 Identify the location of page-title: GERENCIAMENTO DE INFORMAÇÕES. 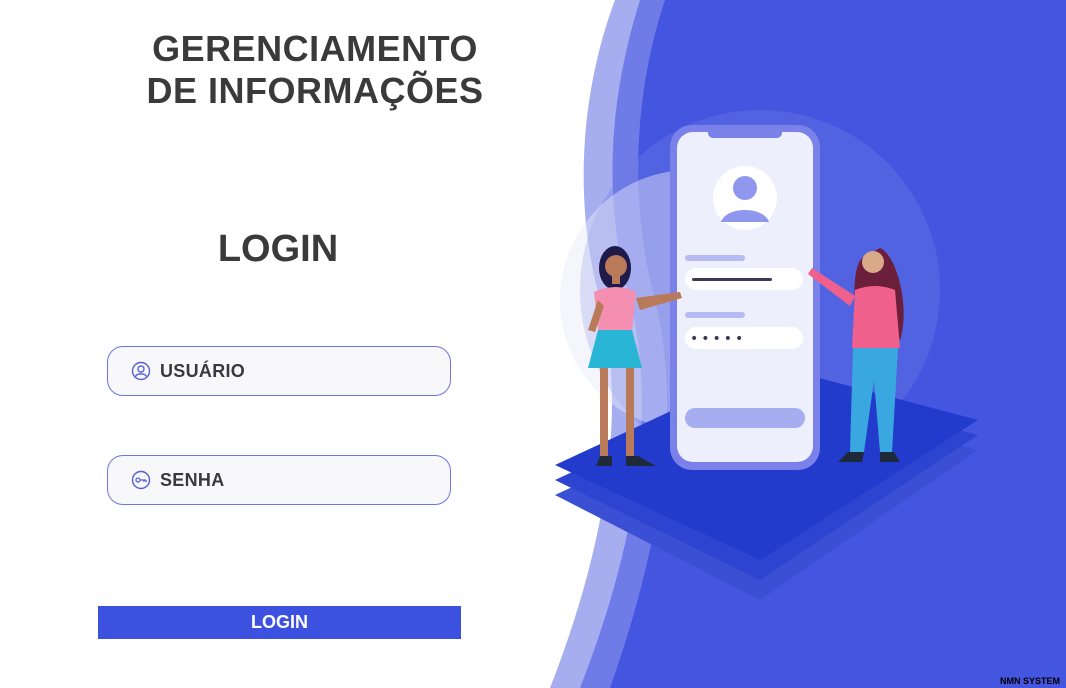
(315, 70).